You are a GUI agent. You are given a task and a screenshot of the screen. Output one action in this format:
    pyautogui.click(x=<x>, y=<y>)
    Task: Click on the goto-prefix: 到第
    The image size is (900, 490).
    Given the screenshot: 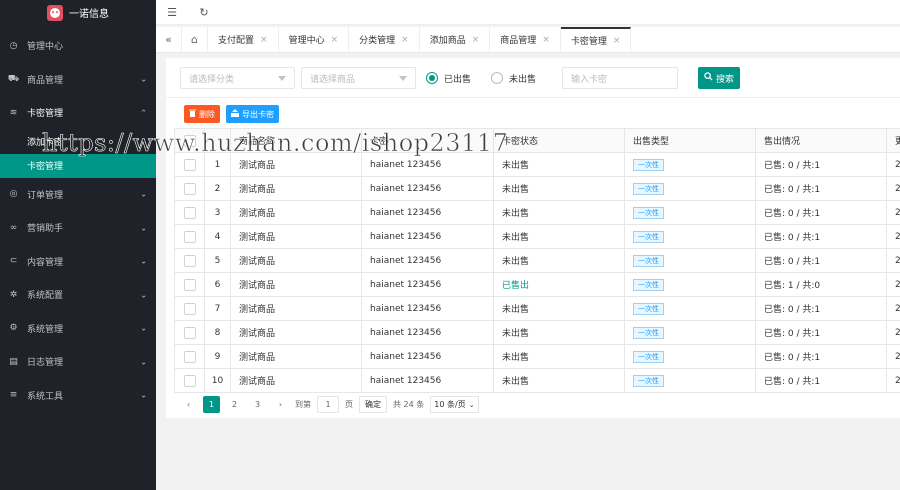 What is the action you would take?
    pyautogui.click(x=303, y=404)
    